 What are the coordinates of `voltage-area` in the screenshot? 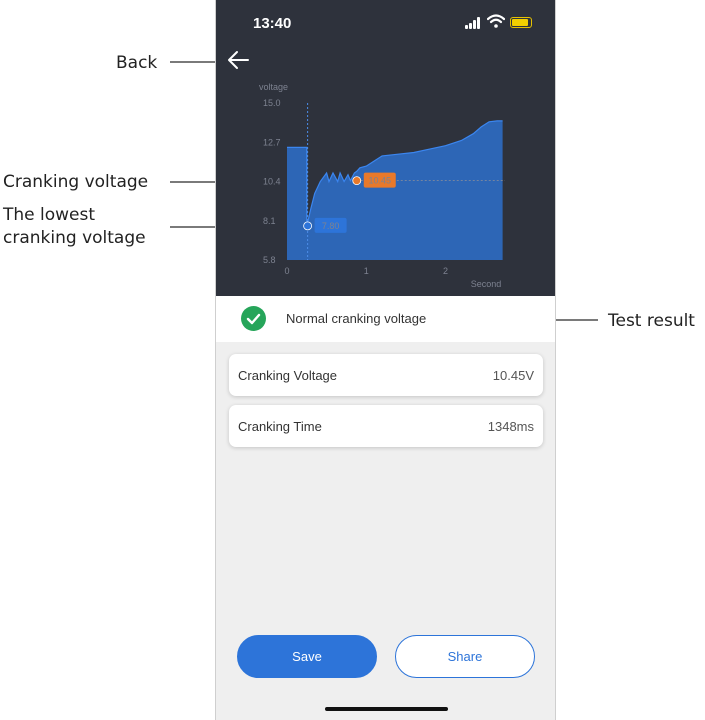 It's located at (395, 190).